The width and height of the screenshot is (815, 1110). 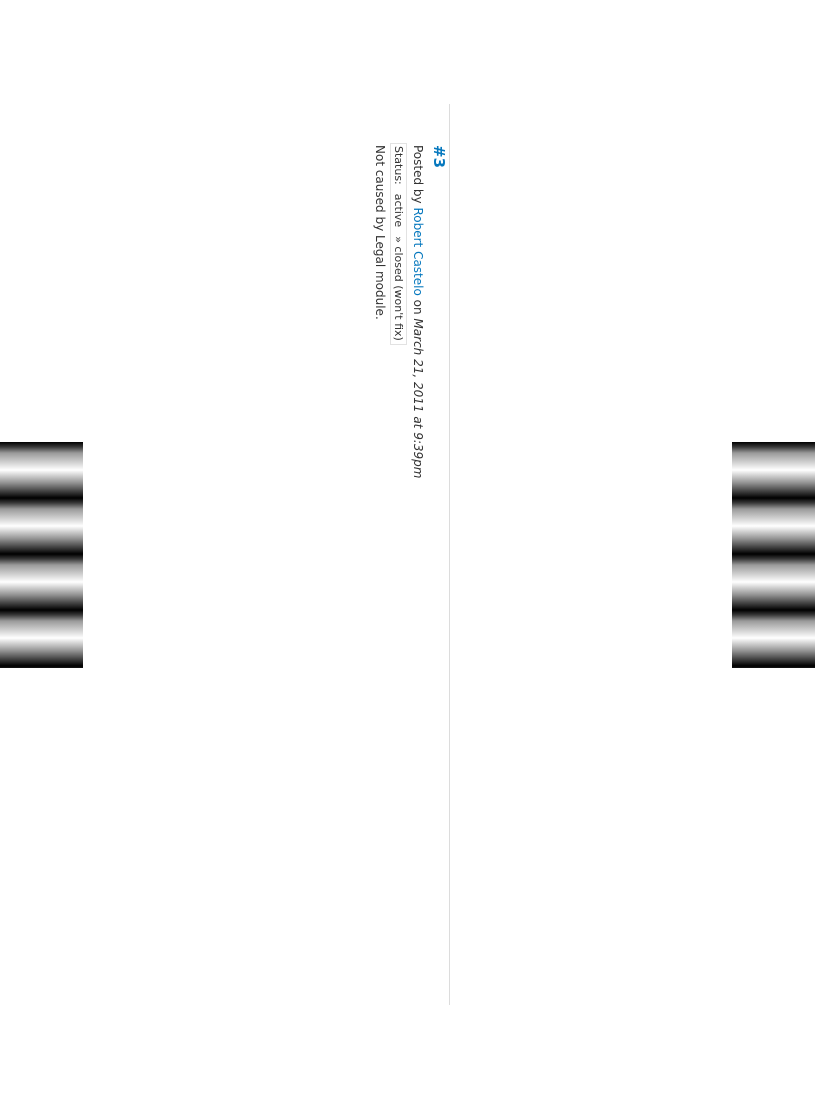 What do you see at coordinates (380, 232) in the screenshot?
I see `comment-body: Not caused by Legal module.` at bounding box center [380, 232].